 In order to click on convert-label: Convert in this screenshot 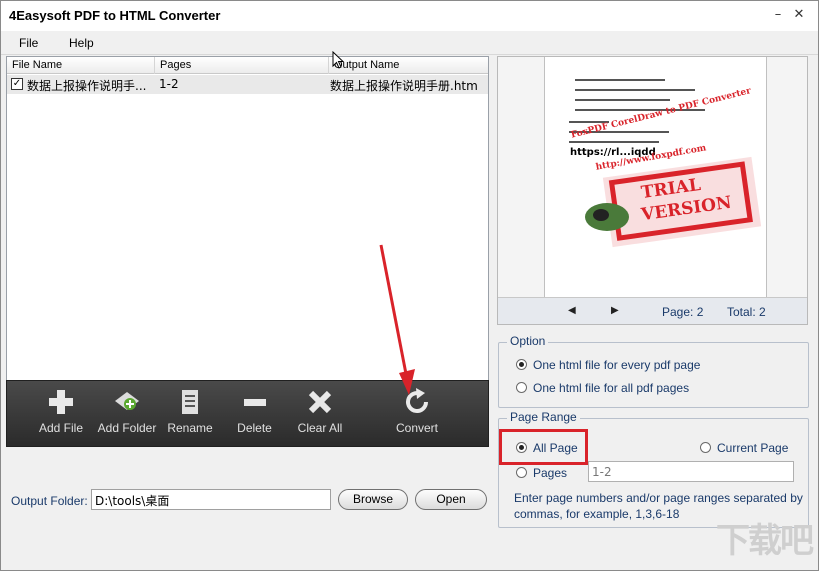, I will do `click(417, 428)`.